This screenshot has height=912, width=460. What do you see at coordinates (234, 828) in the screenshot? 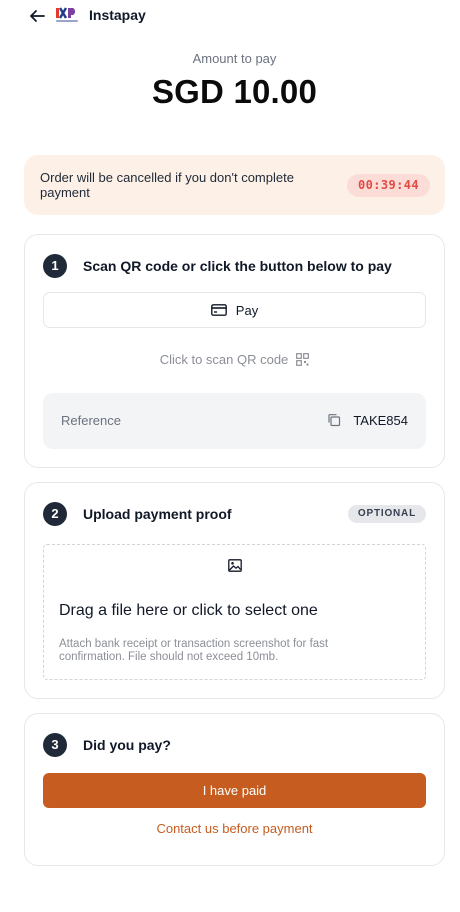
I see `contact-us-link: Contact us before payment` at bounding box center [234, 828].